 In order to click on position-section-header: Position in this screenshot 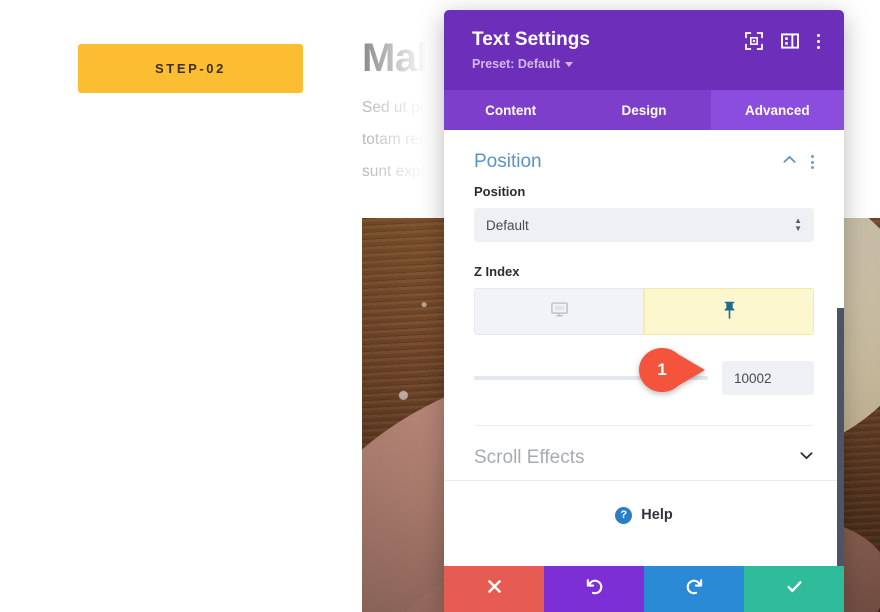, I will do `click(644, 157)`.